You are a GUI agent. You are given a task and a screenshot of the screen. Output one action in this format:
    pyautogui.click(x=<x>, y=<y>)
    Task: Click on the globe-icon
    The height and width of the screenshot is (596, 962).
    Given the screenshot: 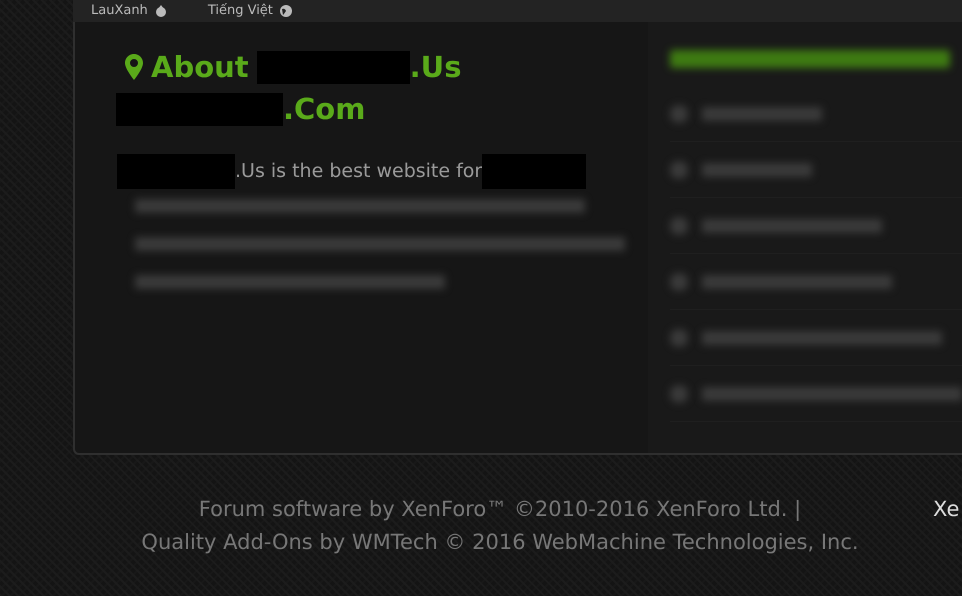 What is the action you would take?
    pyautogui.click(x=285, y=11)
    